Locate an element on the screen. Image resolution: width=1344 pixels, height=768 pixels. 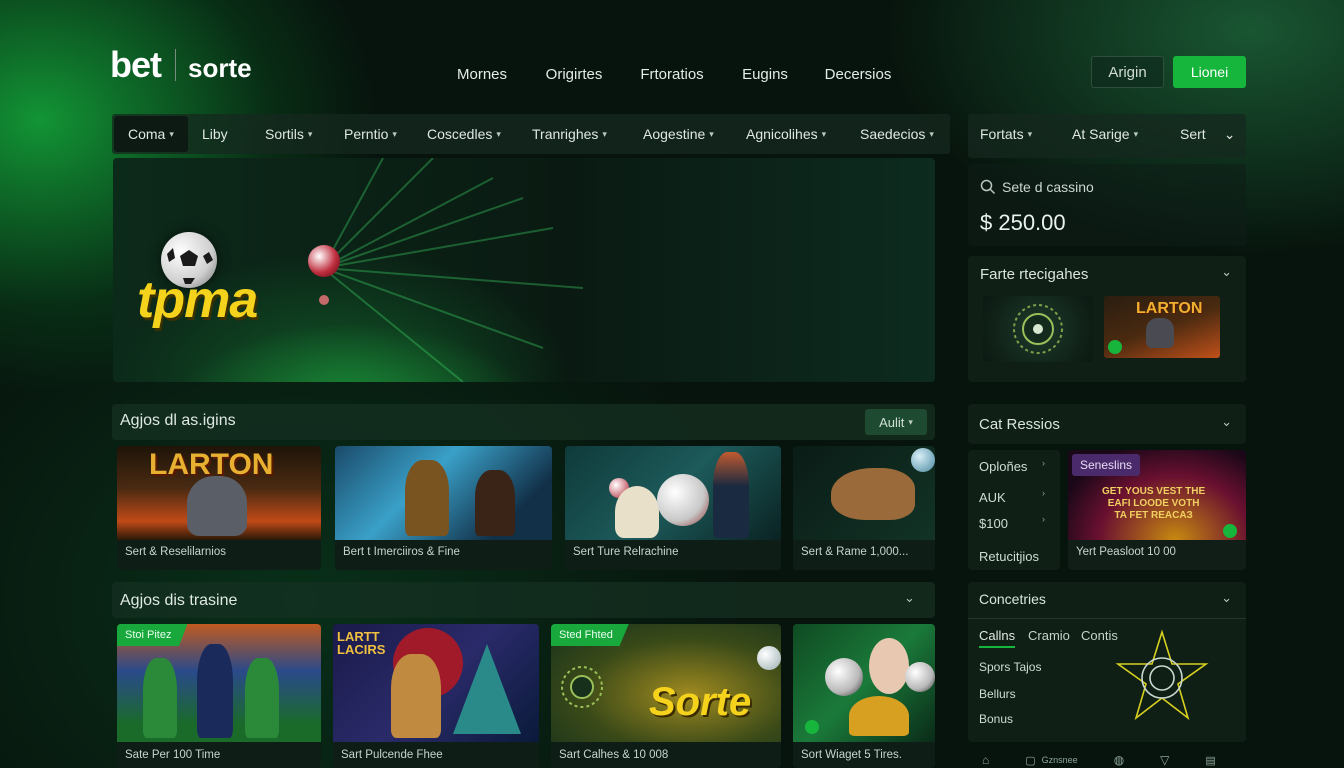
game-card-8: Sort Wiaget 5 Tires. is located at coordinates (864, 696).